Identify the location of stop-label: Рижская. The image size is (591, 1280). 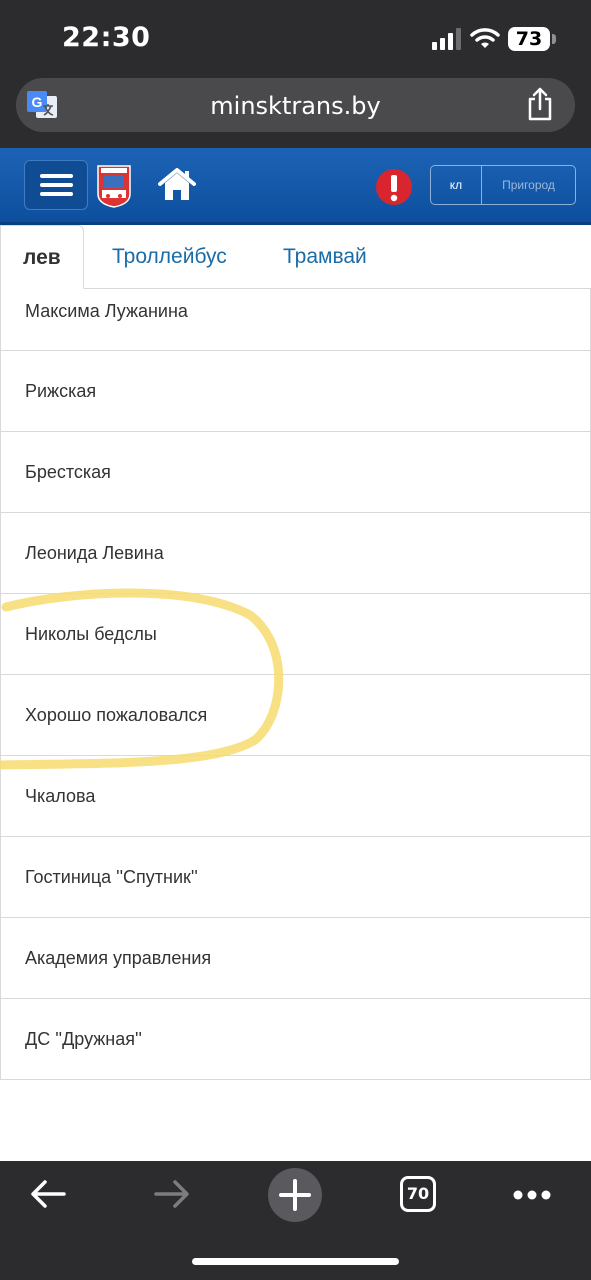
(61, 391).